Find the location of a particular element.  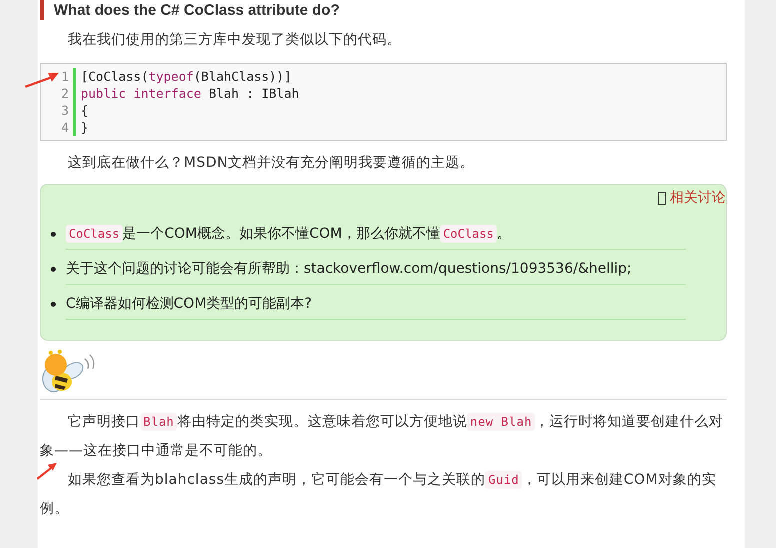

code-line: [CoClass(typeof(BlahClass))] is located at coordinates (187, 76).